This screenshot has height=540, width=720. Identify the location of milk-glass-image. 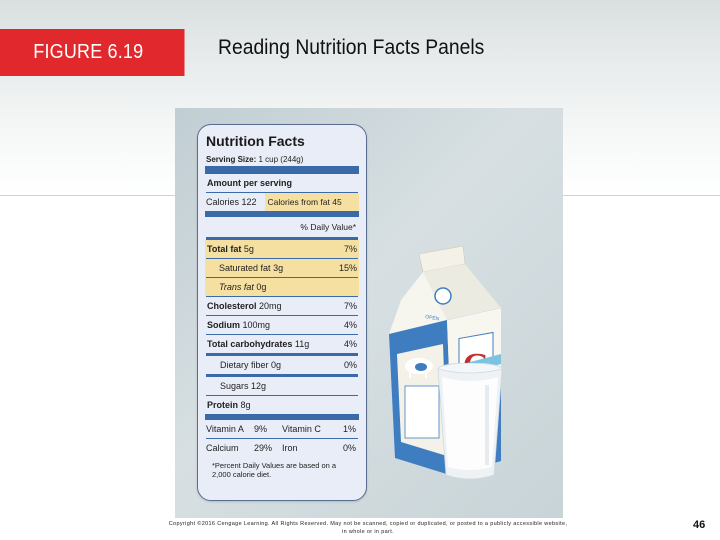
(470, 421).